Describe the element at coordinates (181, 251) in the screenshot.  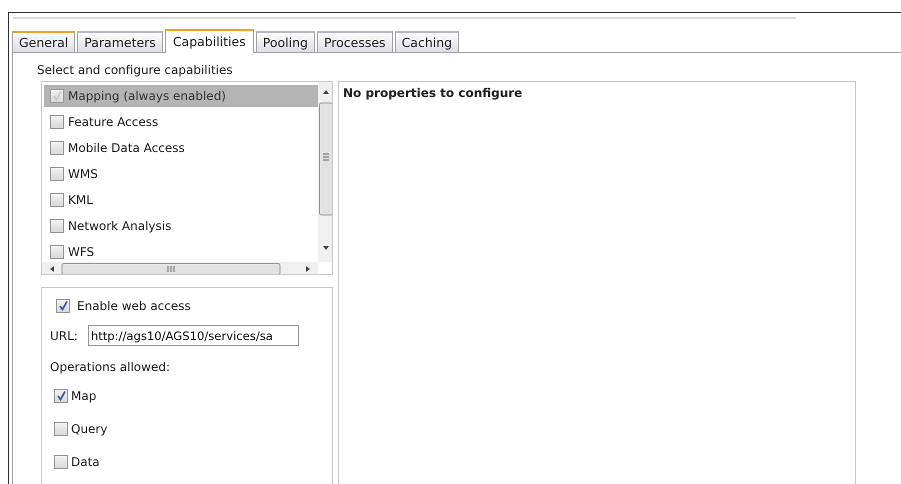
I see `capability-item: WFS` at that location.